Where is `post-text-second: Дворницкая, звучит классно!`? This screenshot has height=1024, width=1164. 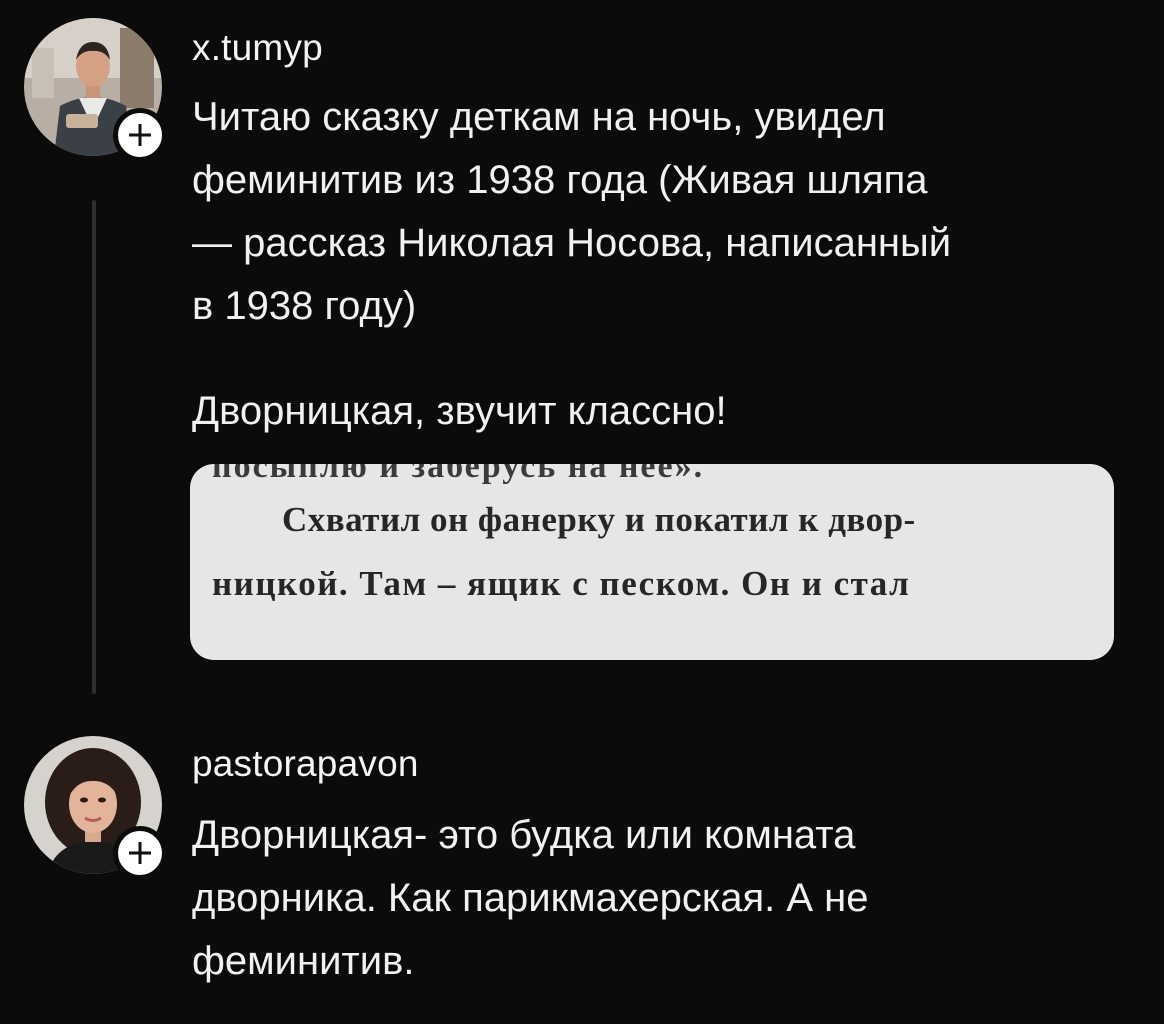 post-text-second: Дворницкая, звучит классно! is located at coordinates (459, 411).